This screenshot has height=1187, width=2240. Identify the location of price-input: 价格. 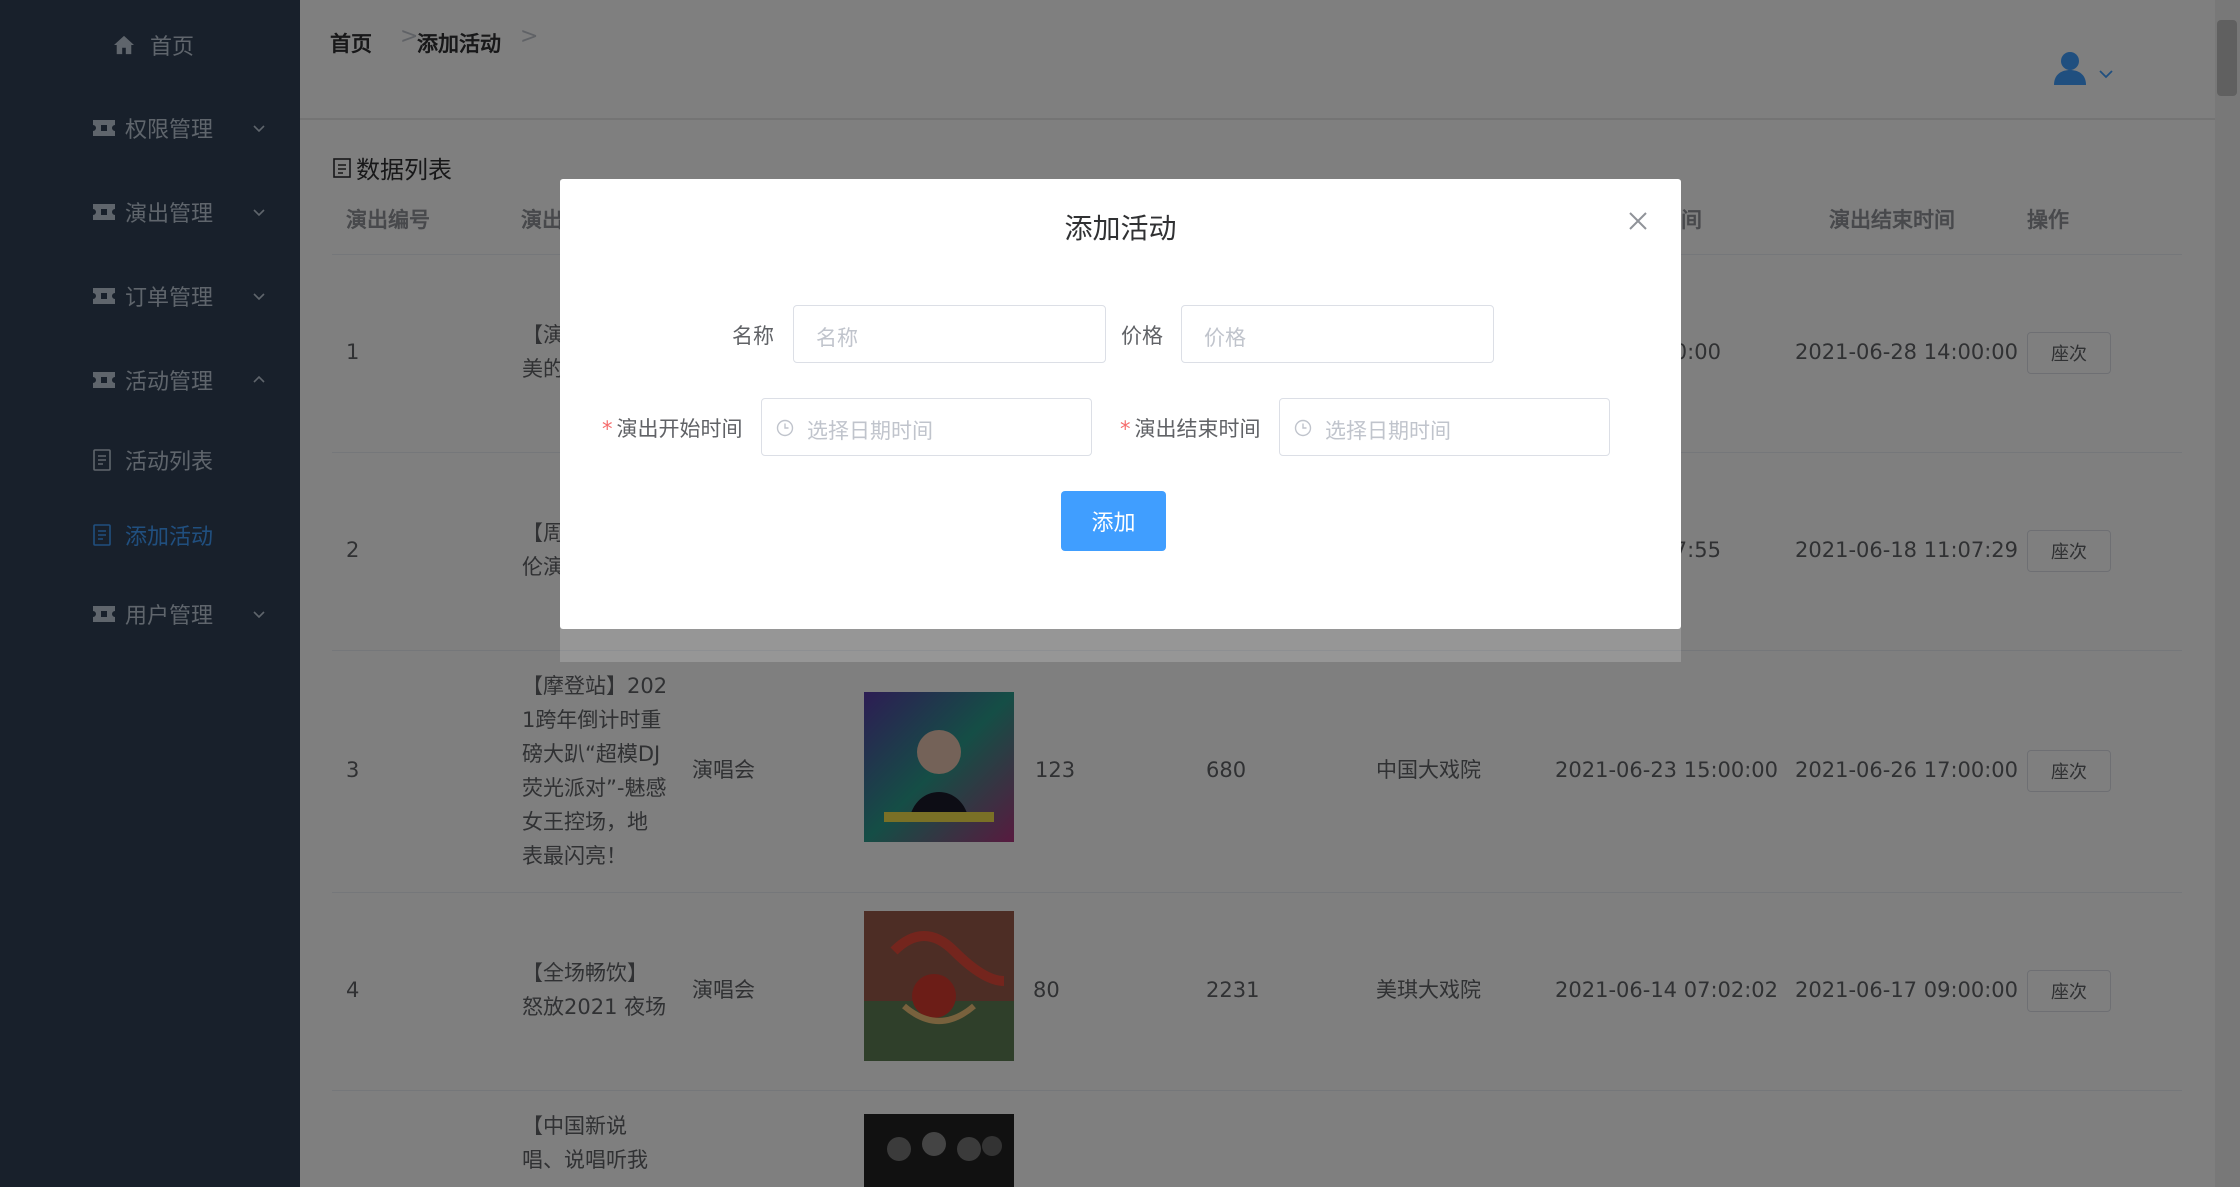
(1337, 334).